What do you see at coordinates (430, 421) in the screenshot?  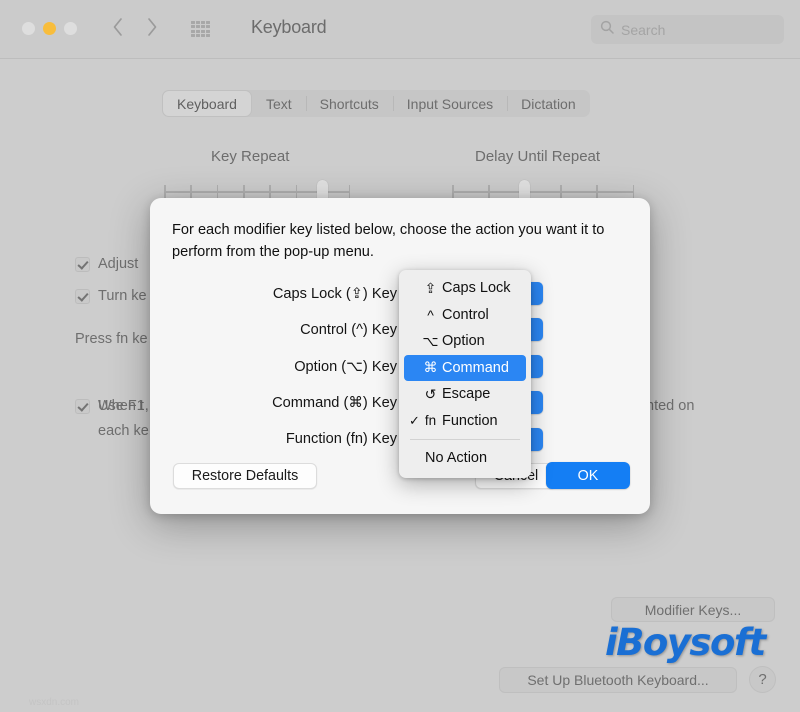 I see `function-glyph-icon: fn` at bounding box center [430, 421].